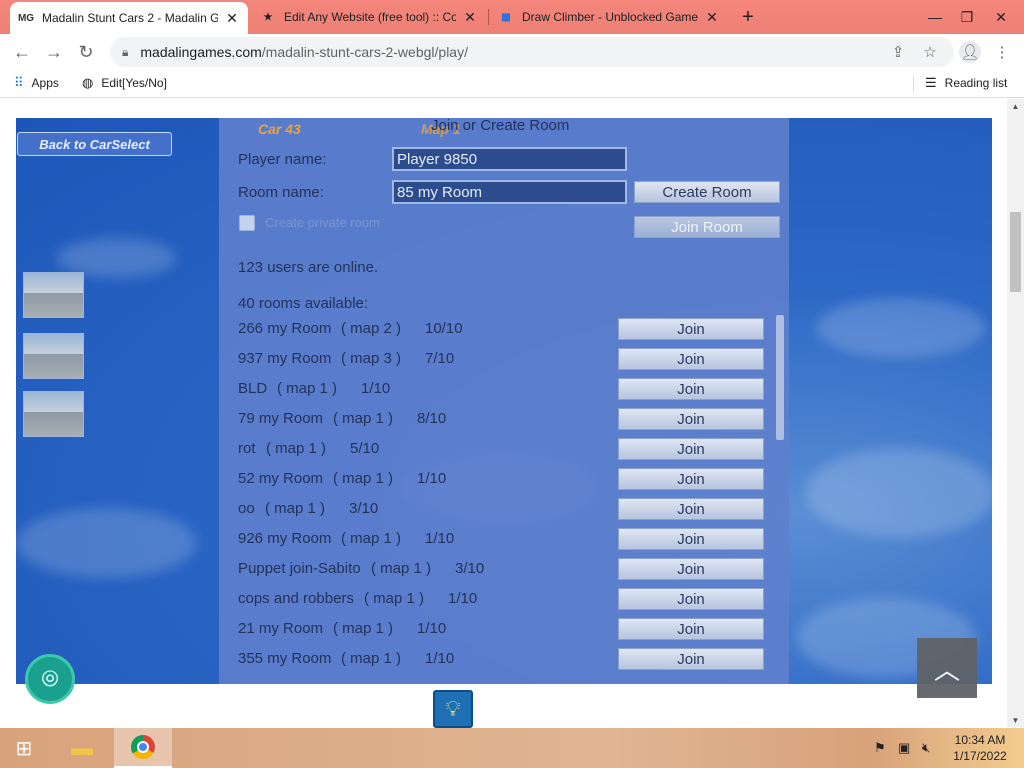 Image resolution: width=1024 pixels, height=768 pixels. I want to click on fingerprint-icon: ⦾, so click(50, 679).